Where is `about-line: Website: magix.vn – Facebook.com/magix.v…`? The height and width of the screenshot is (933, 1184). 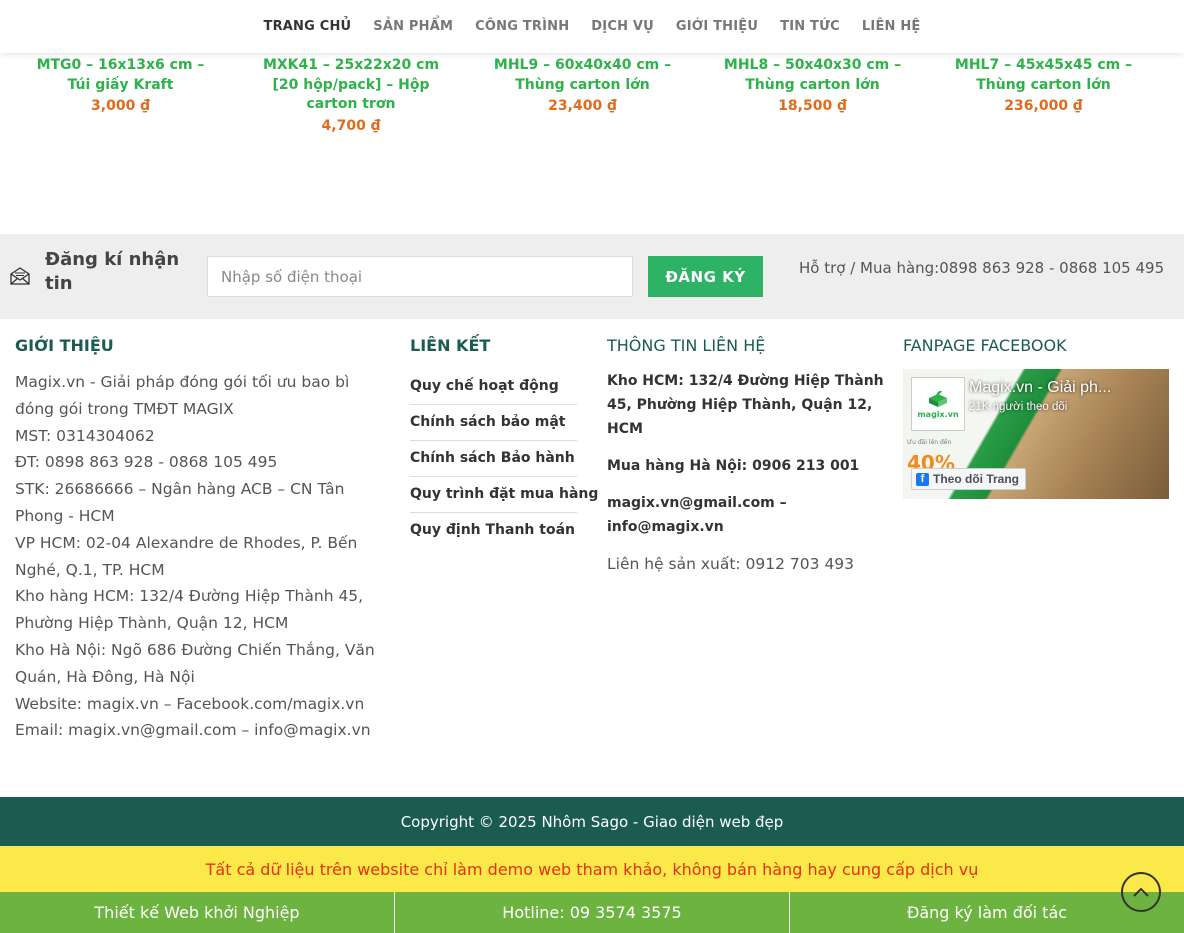
about-line: Website: magix.vn – Facebook.com/magix.v… is located at coordinates (200, 704).